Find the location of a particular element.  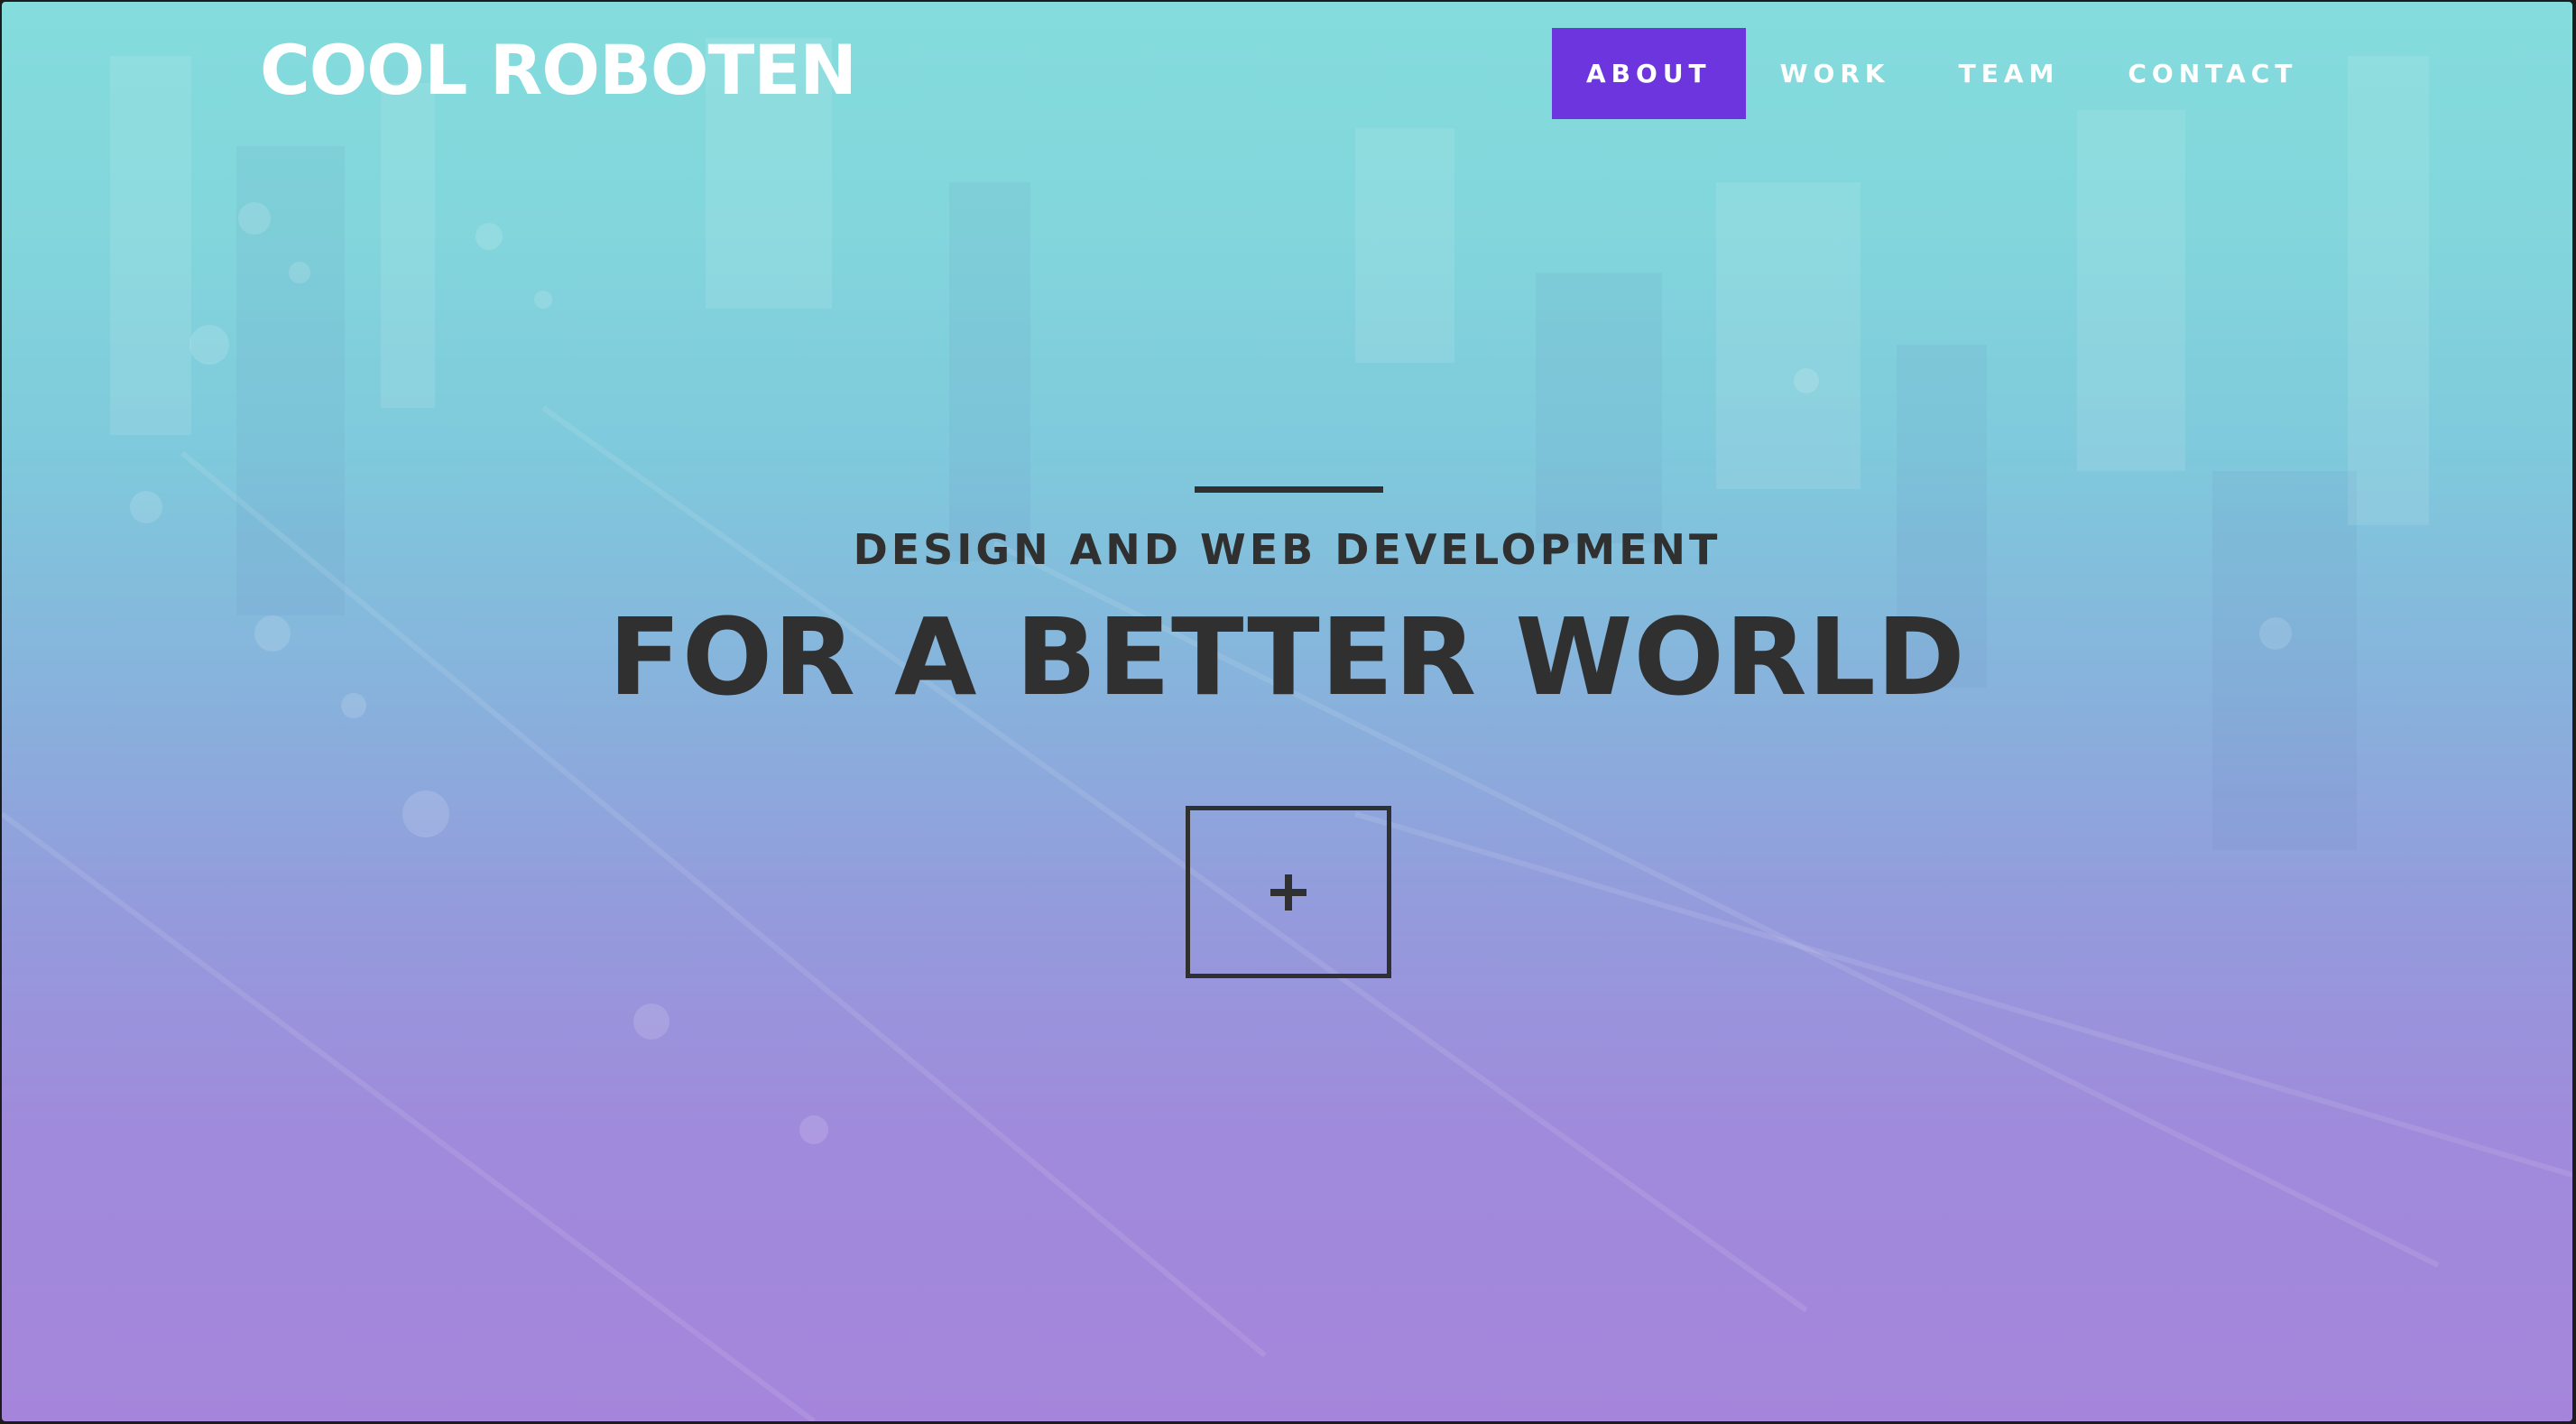

heading-divider is located at coordinates (1289, 489).